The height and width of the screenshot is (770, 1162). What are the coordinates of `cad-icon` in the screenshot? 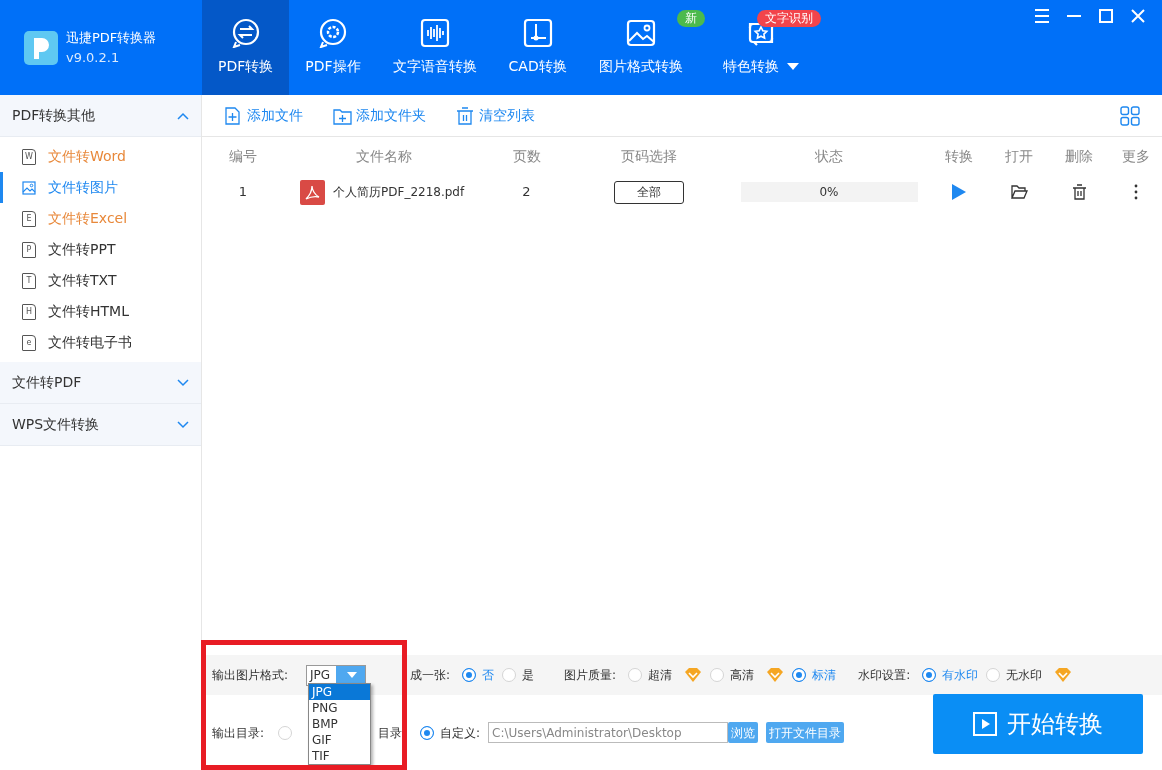 It's located at (537, 33).